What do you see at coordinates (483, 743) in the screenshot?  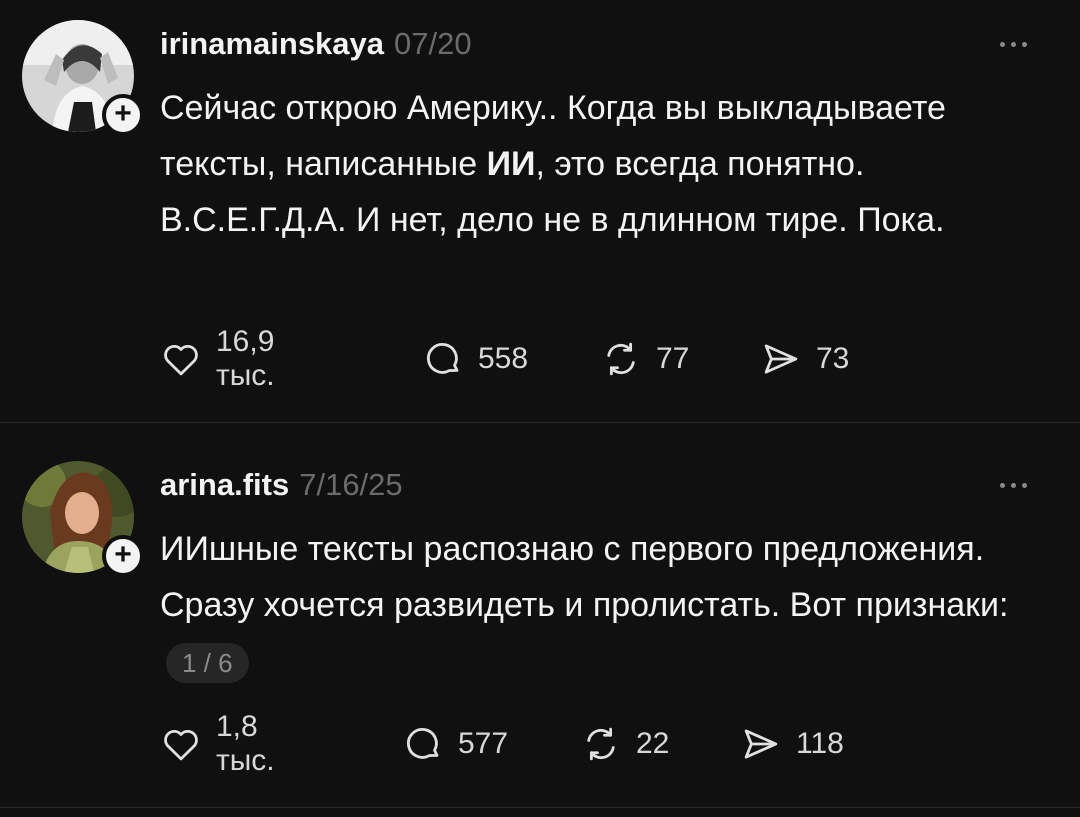 I see `comment-count: 577` at bounding box center [483, 743].